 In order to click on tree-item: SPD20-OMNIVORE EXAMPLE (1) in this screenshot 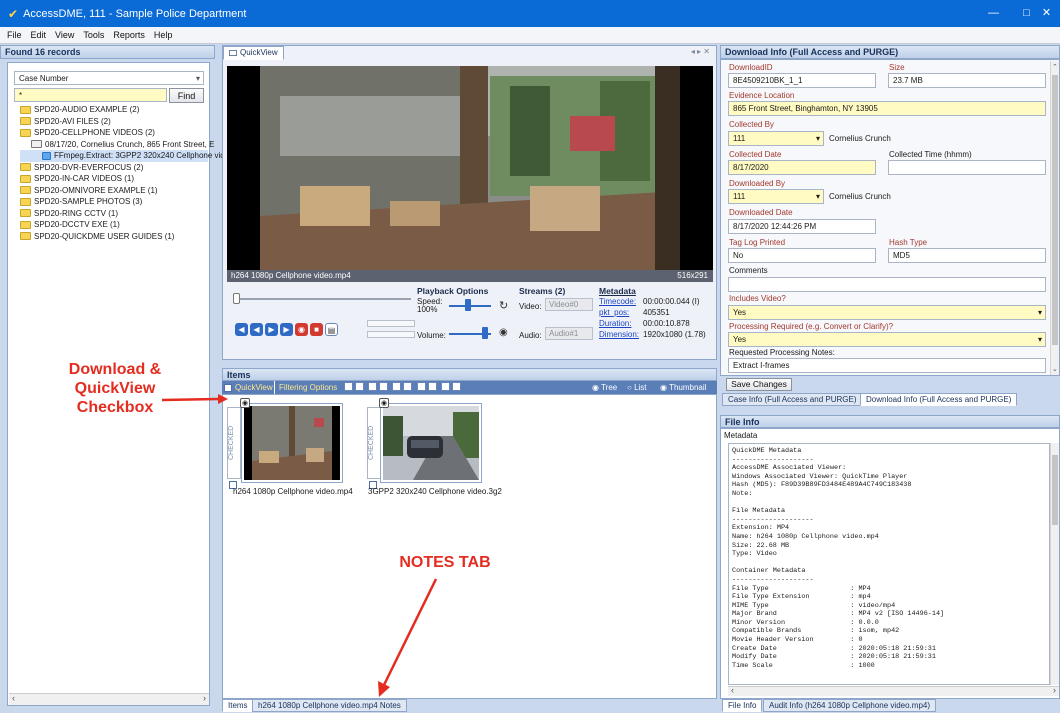, I will do `click(114, 191)`.